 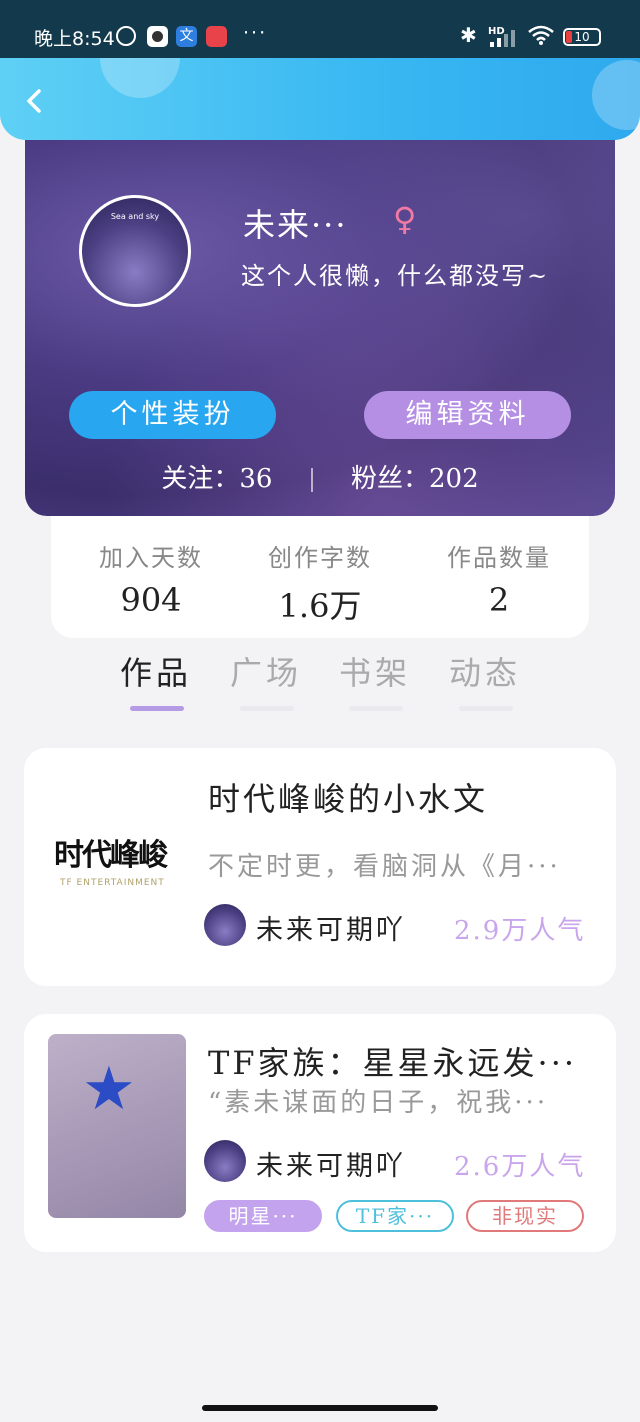 I want to click on tab-works: 作品, so click(x=156, y=679).